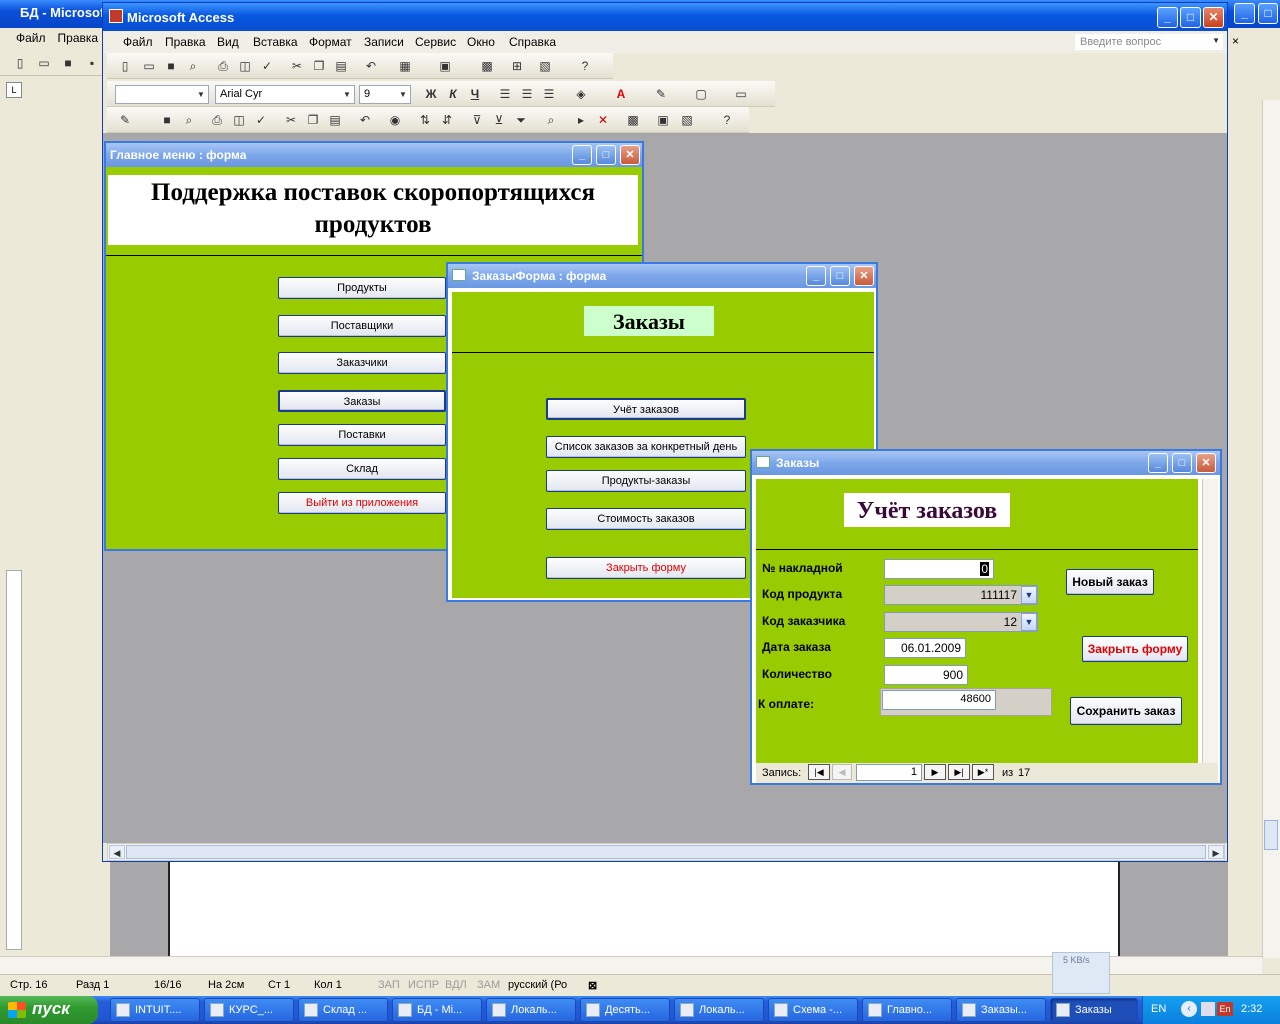 This screenshot has width=1280, height=1024. Describe the element at coordinates (362, 288) in the screenshot. I see `products-button: Продукты` at that location.